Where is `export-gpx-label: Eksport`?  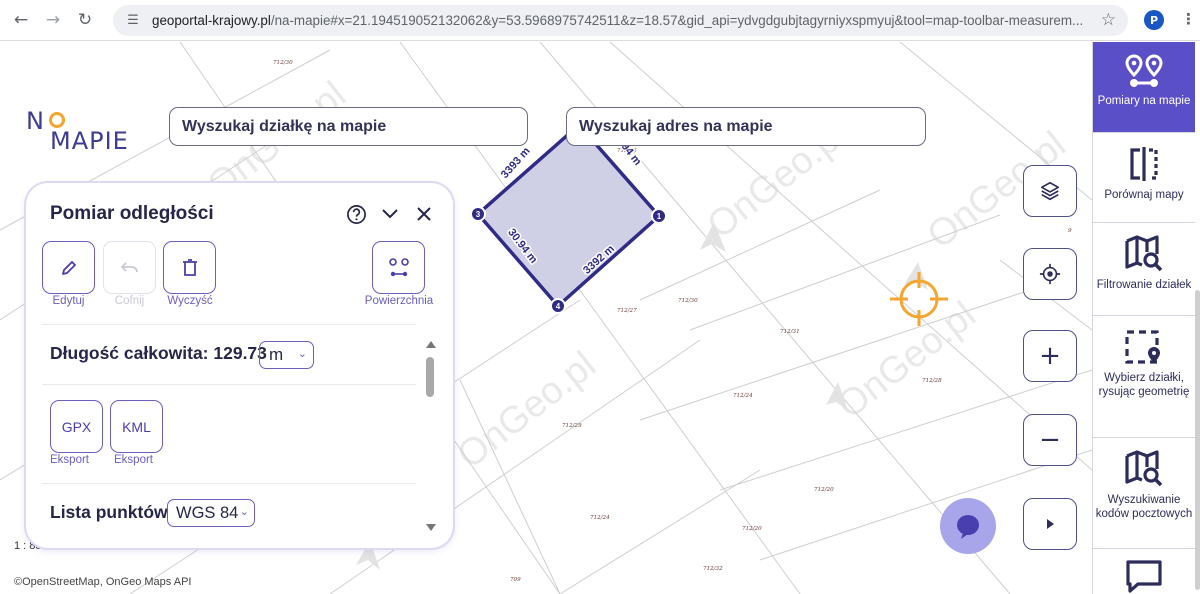 export-gpx-label: Eksport is located at coordinates (69, 460).